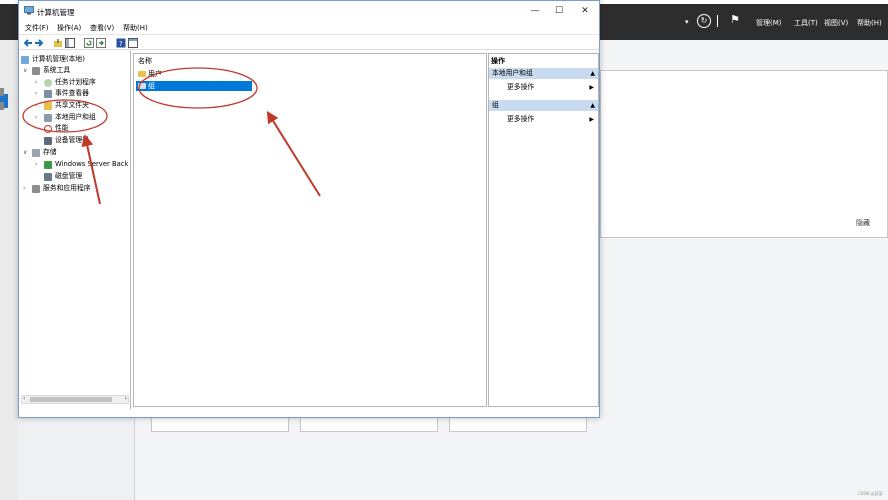 The width and height of the screenshot is (888, 500). I want to click on tools-icon, so click(36, 71).